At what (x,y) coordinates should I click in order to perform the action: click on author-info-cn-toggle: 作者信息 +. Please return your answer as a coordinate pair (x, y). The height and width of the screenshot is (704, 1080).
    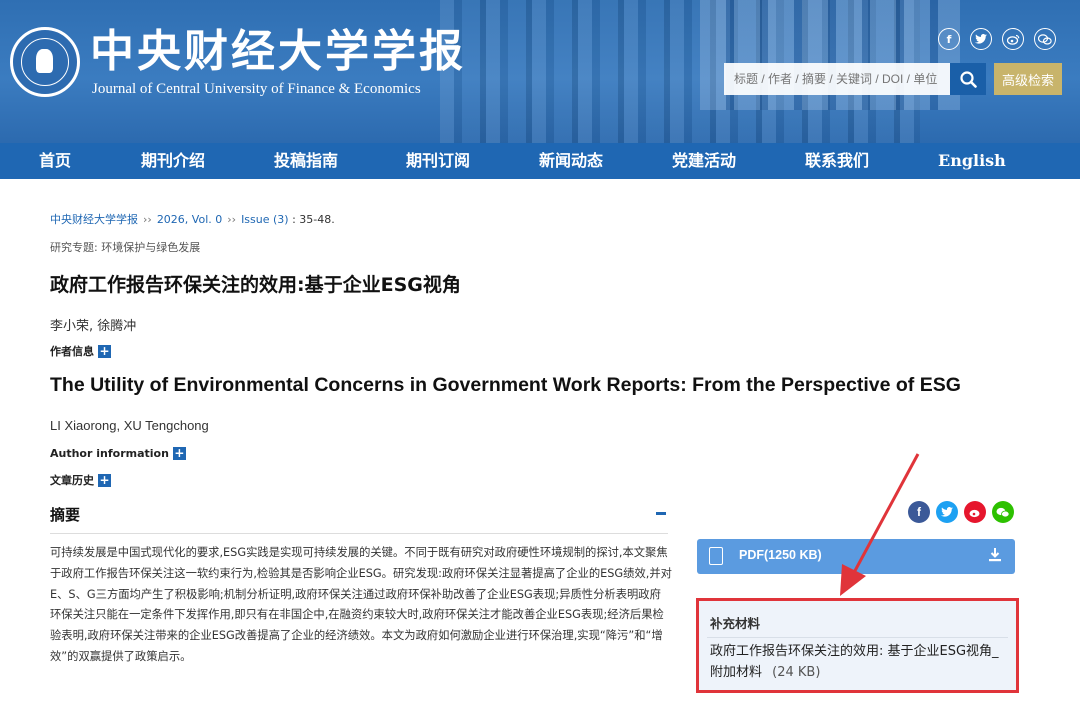
    Looking at the image, I should click on (80, 351).